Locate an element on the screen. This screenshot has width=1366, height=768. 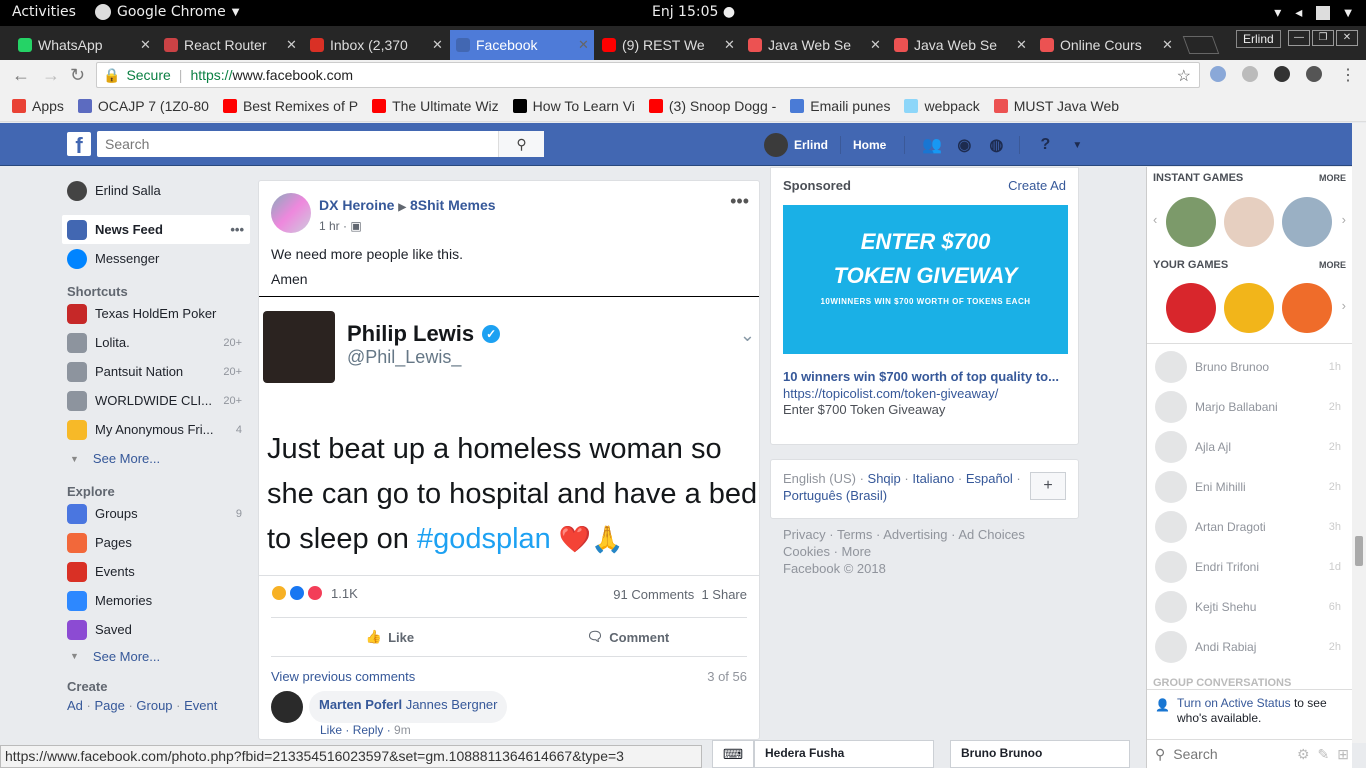
profile-chip: Erlind is located at coordinates (1258, 39).